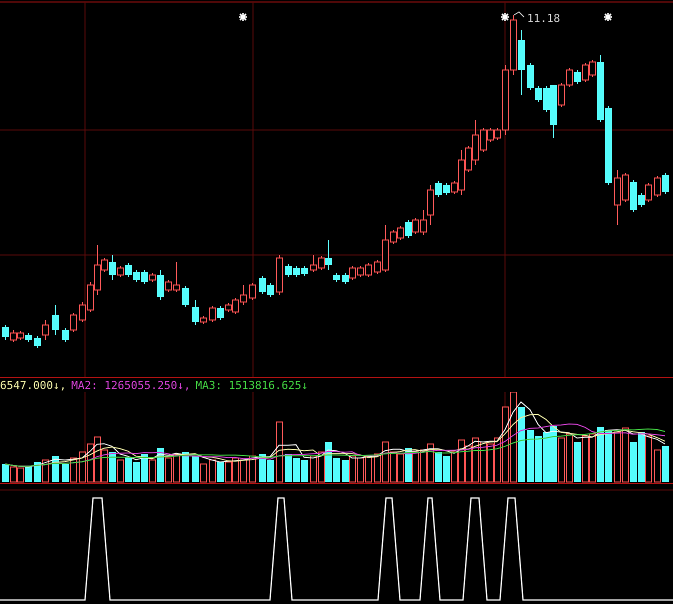 The image size is (673, 604). Describe the element at coordinates (33, 385) in the screenshot. I see `moving-average-legend: 6547.000↓,` at that location.